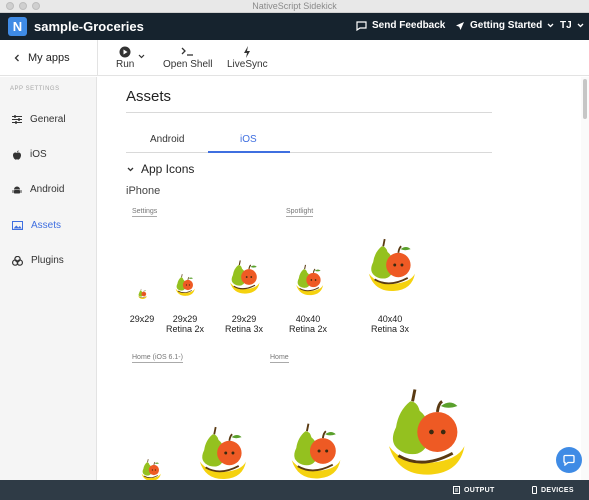 This screenshot has width=589, height=500. What do you see at coordinates (557, 490) in the screenshot?
I see `devices-label: DEVICES` at bounding box center [557, 490].